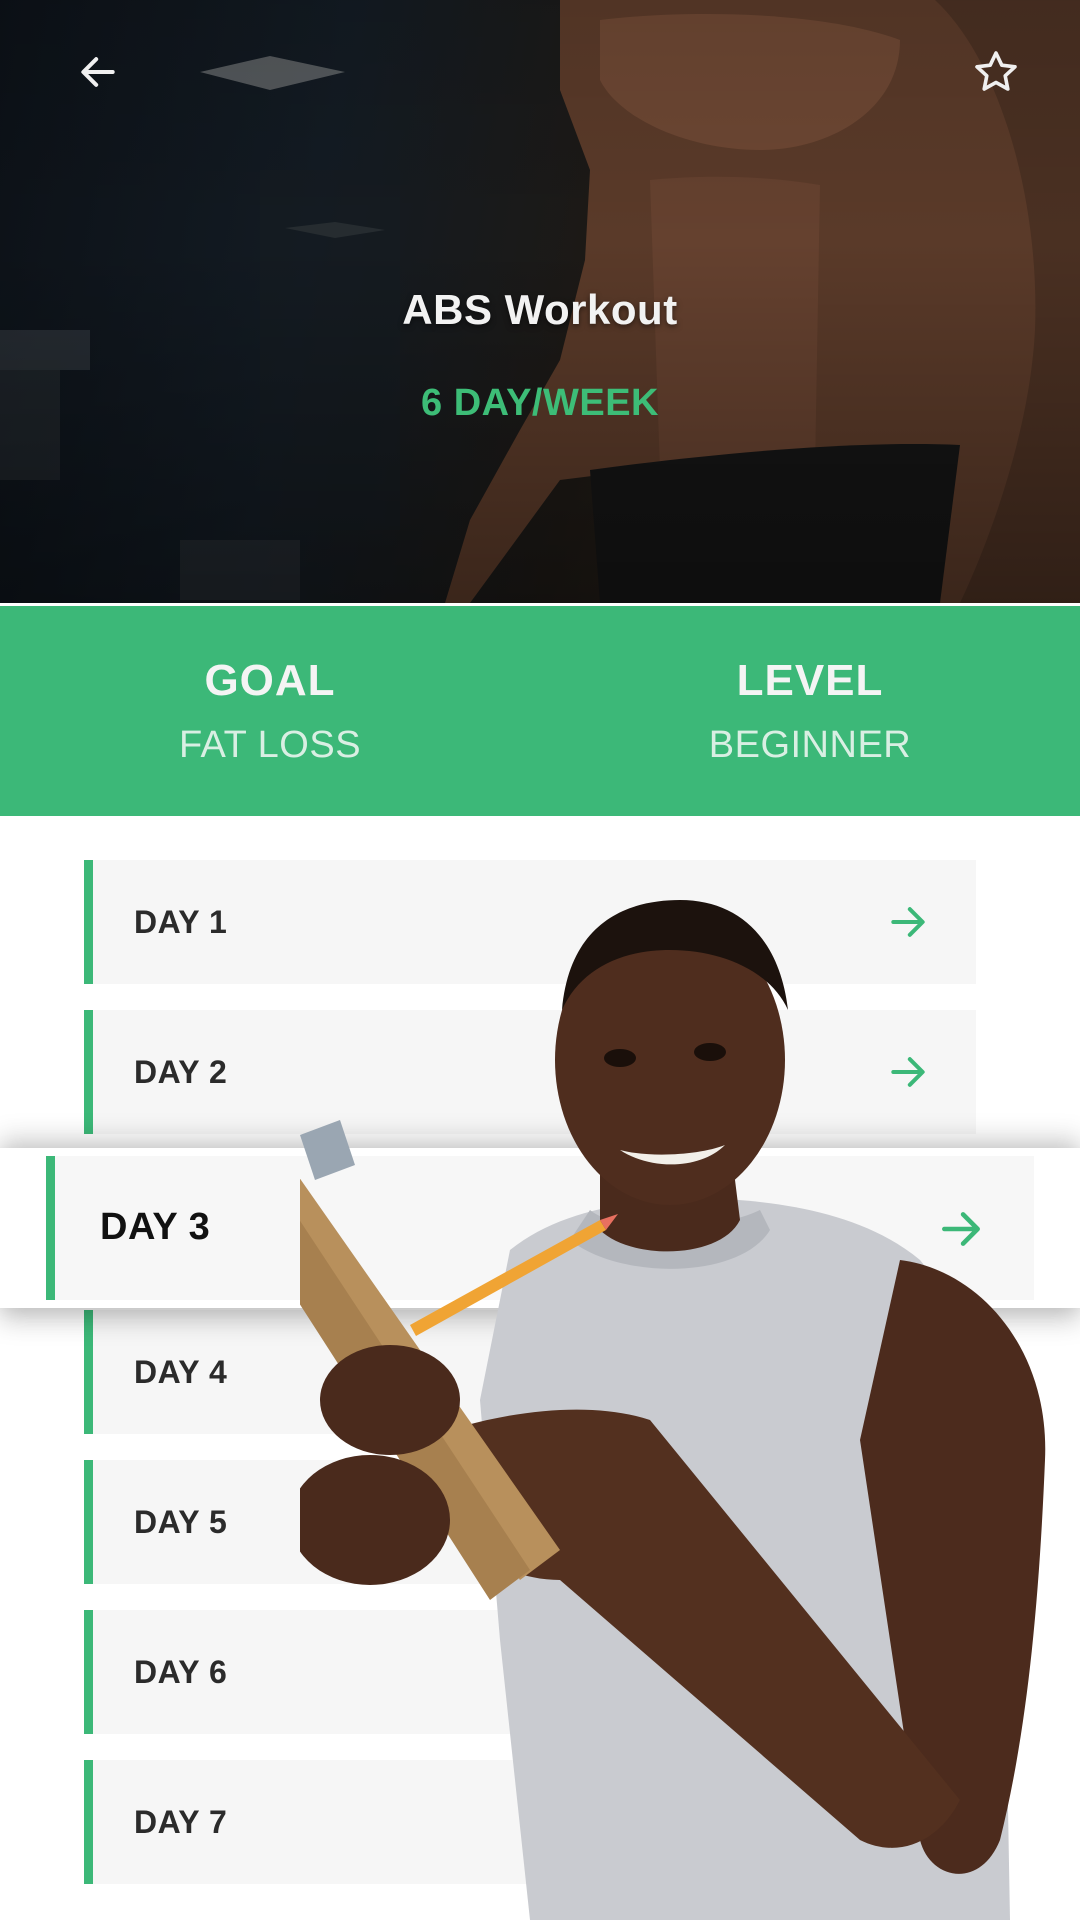  What do you see at coordinates (181, 1671) in the screenshot?
I see `day-label: DAY 6` at bounding box center [181, 1671].